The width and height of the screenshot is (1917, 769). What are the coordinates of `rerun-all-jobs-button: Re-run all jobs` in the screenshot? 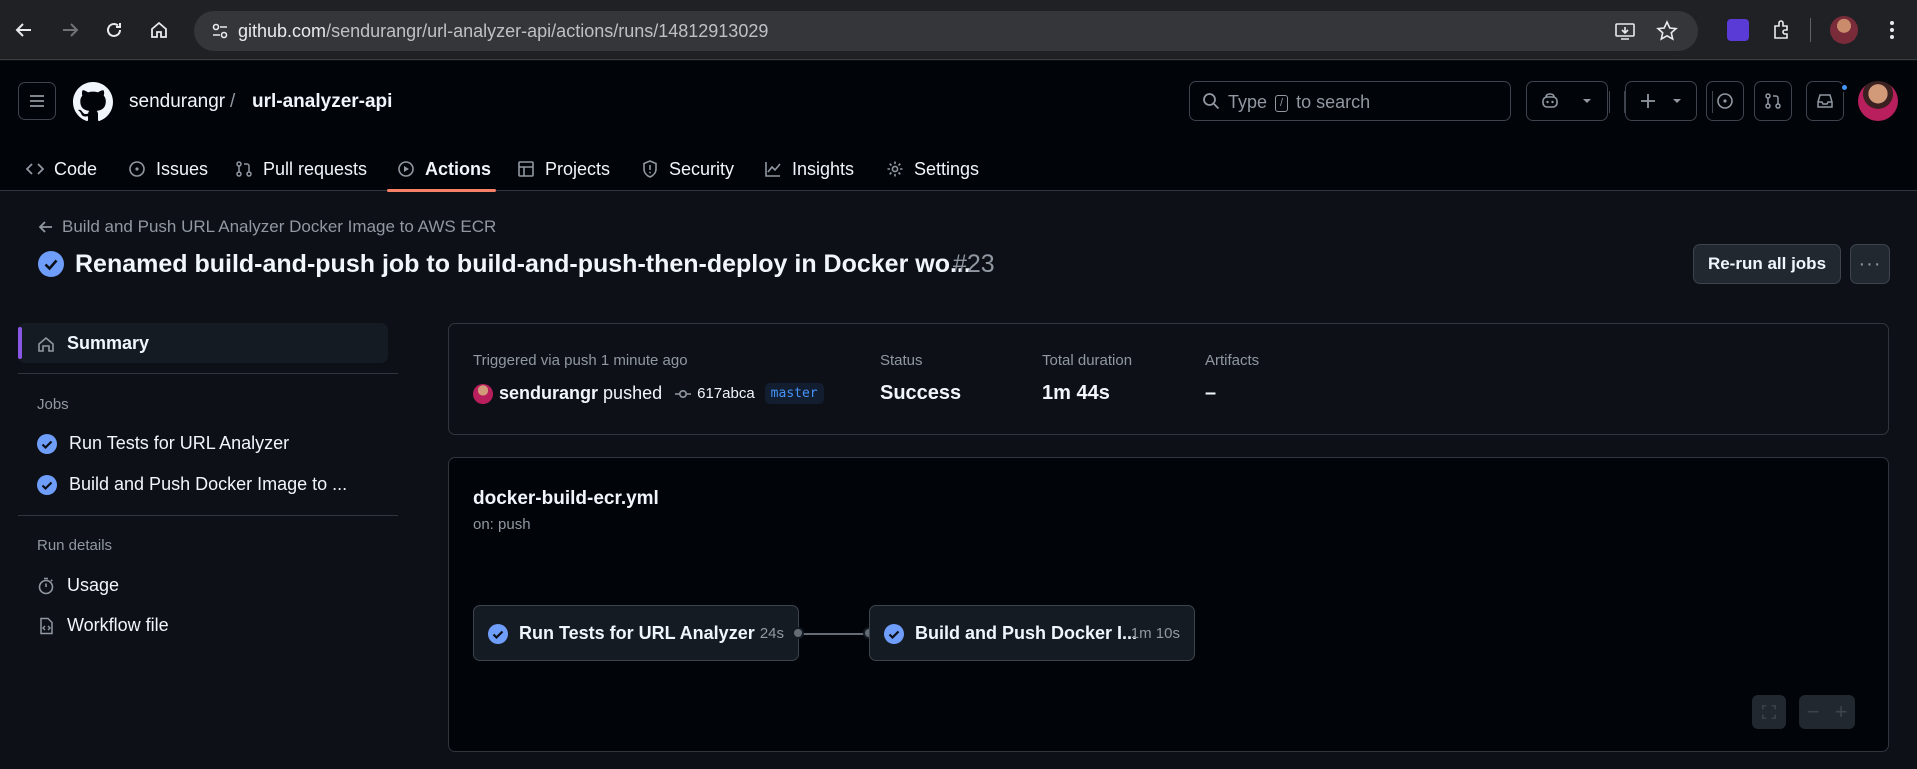 It's located at (1767, 264).